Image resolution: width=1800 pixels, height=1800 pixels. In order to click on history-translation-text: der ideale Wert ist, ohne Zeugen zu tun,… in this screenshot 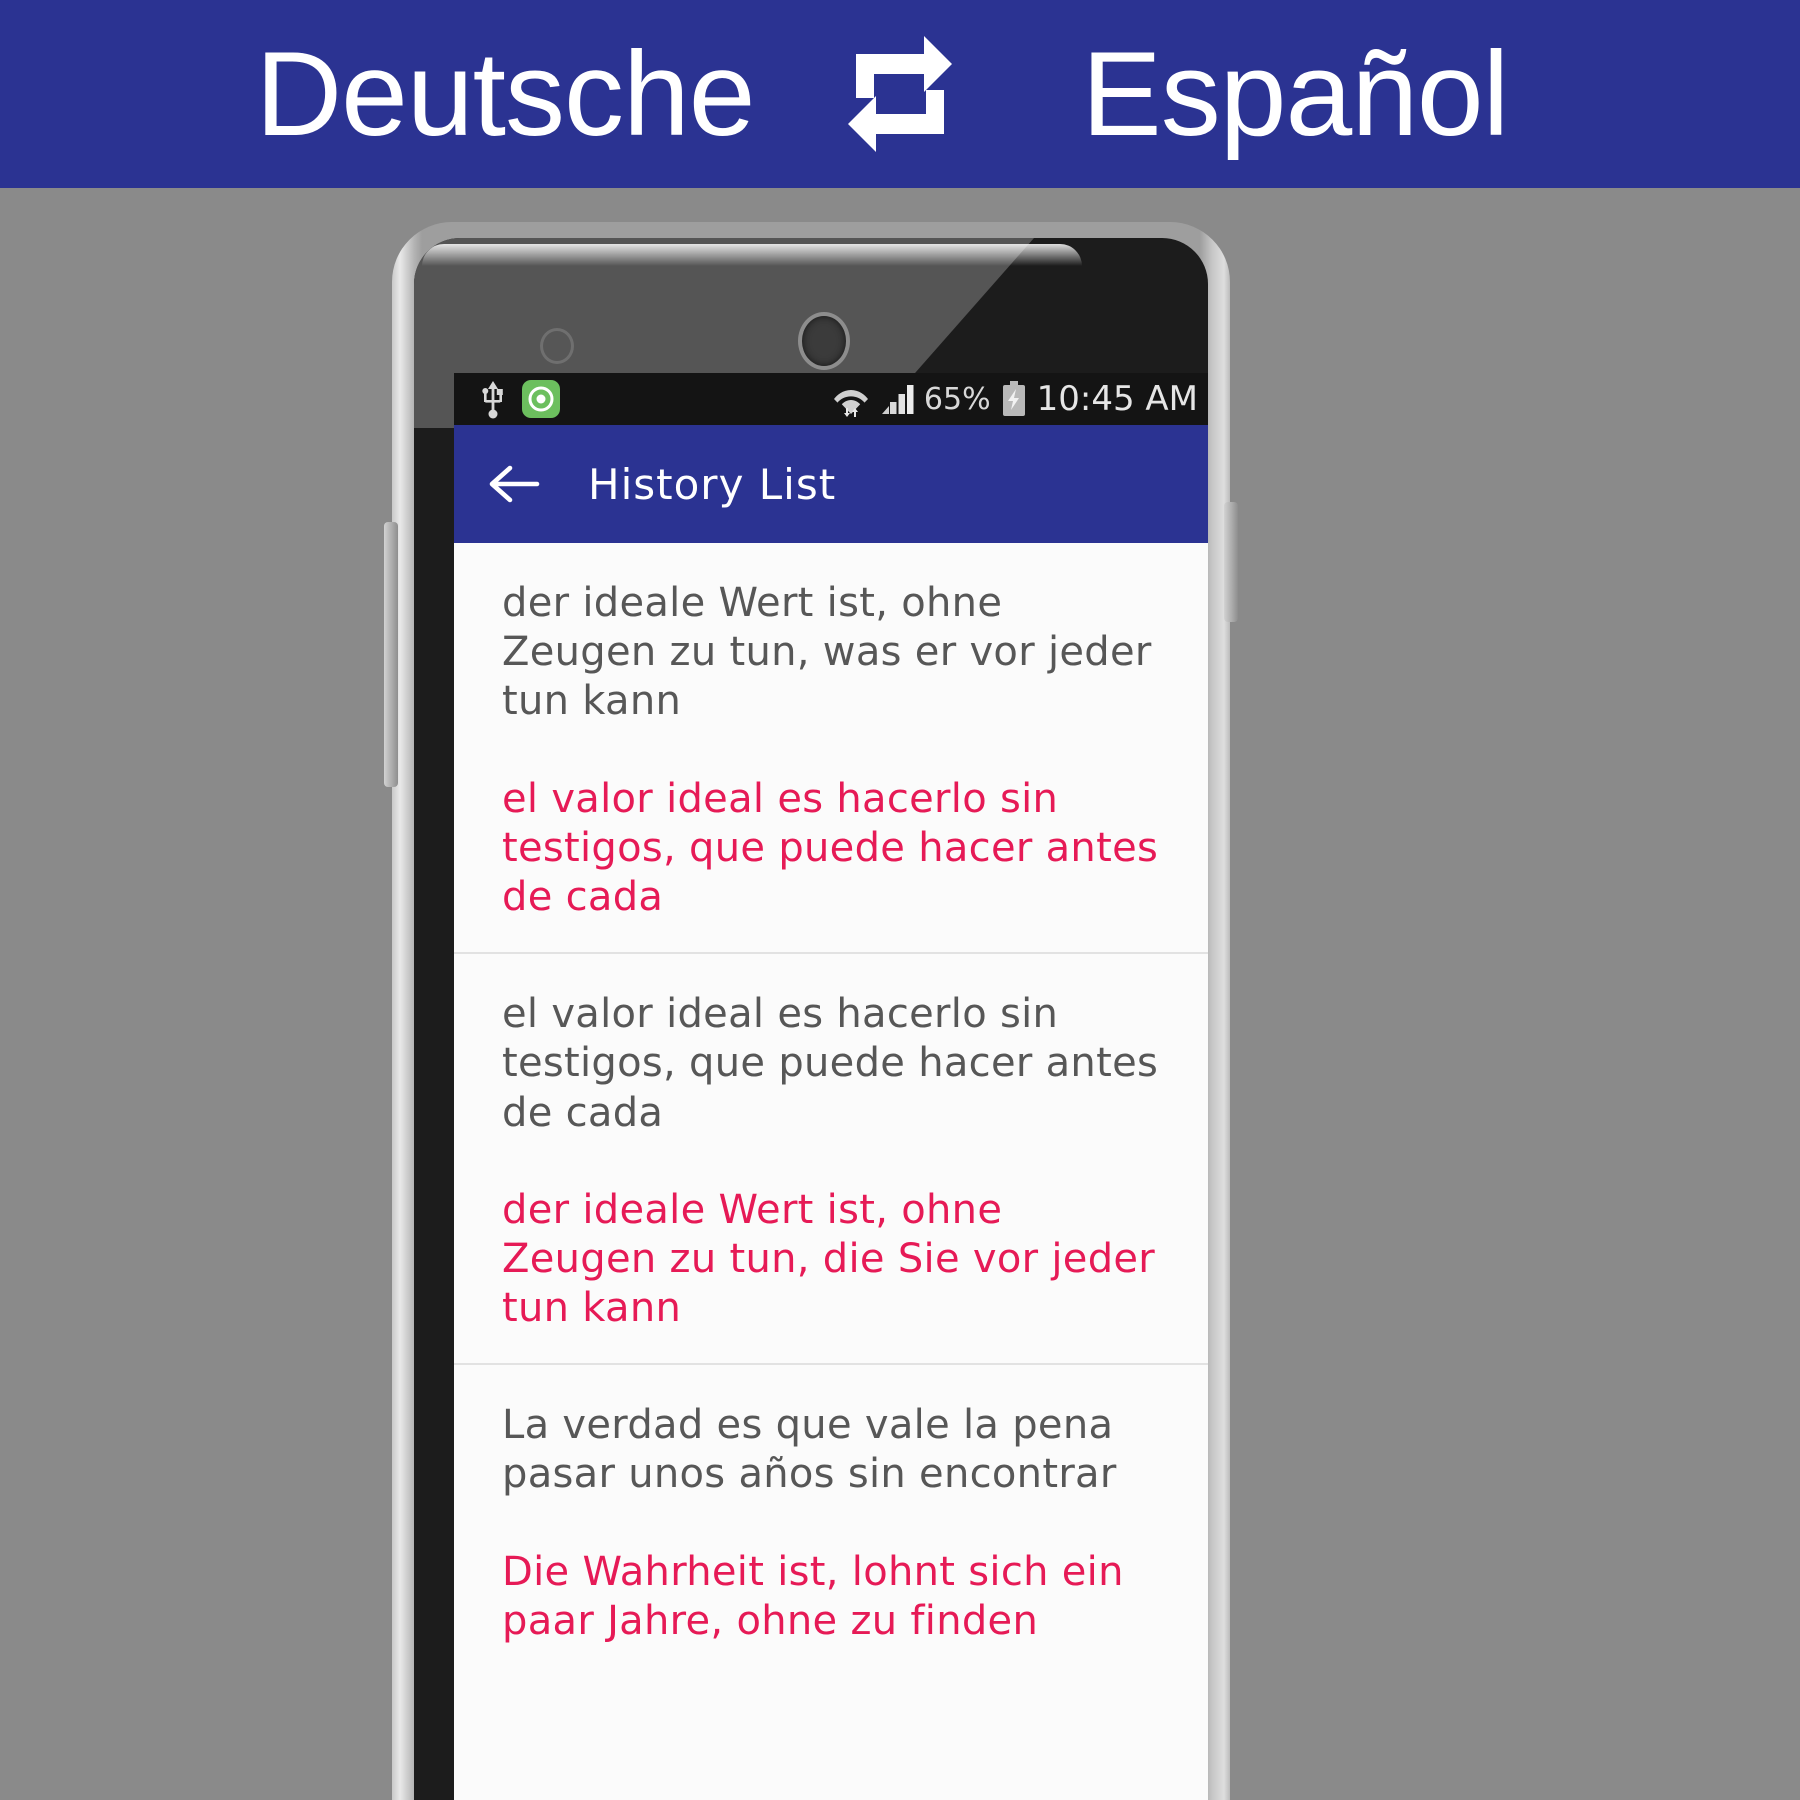, I will do `click(835, 1259)`.